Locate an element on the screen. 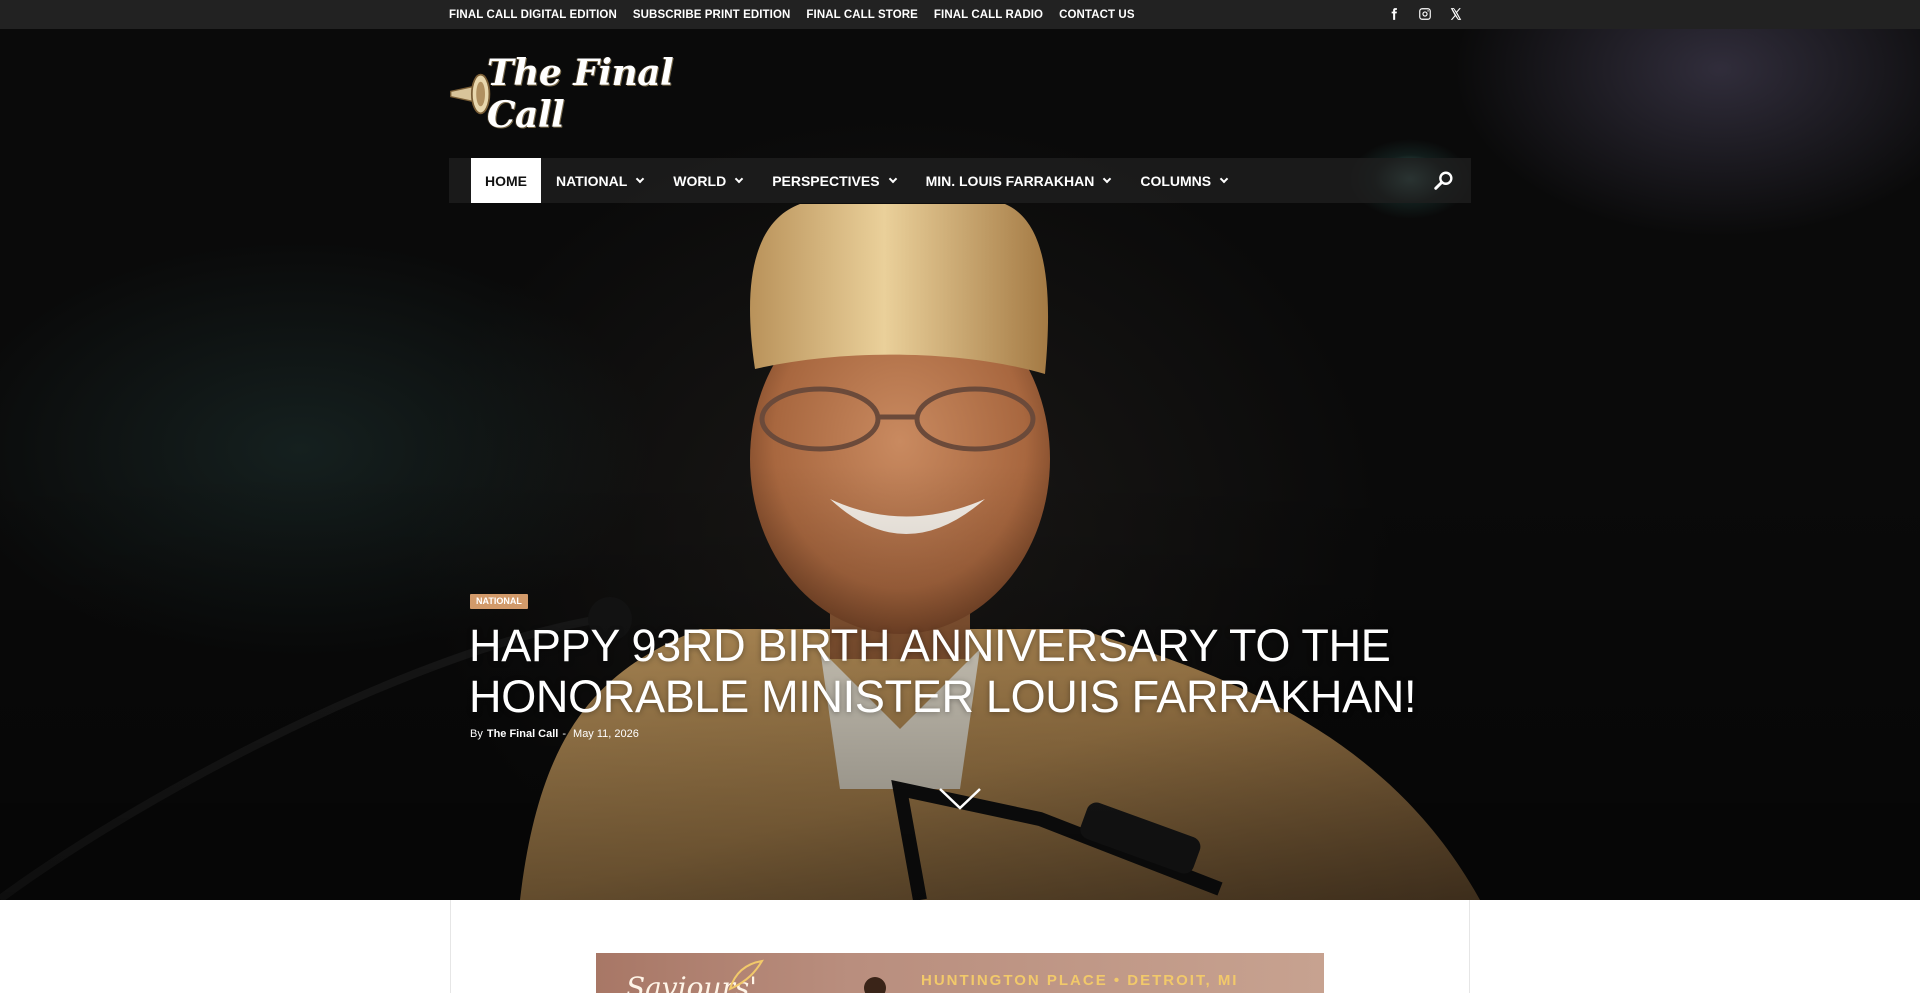 This screenshot has width=1920, height=993. ad-banner: Saviours' HUNTINGTON PLACE • DETROIT, MI is located at coordinates (960, 973).